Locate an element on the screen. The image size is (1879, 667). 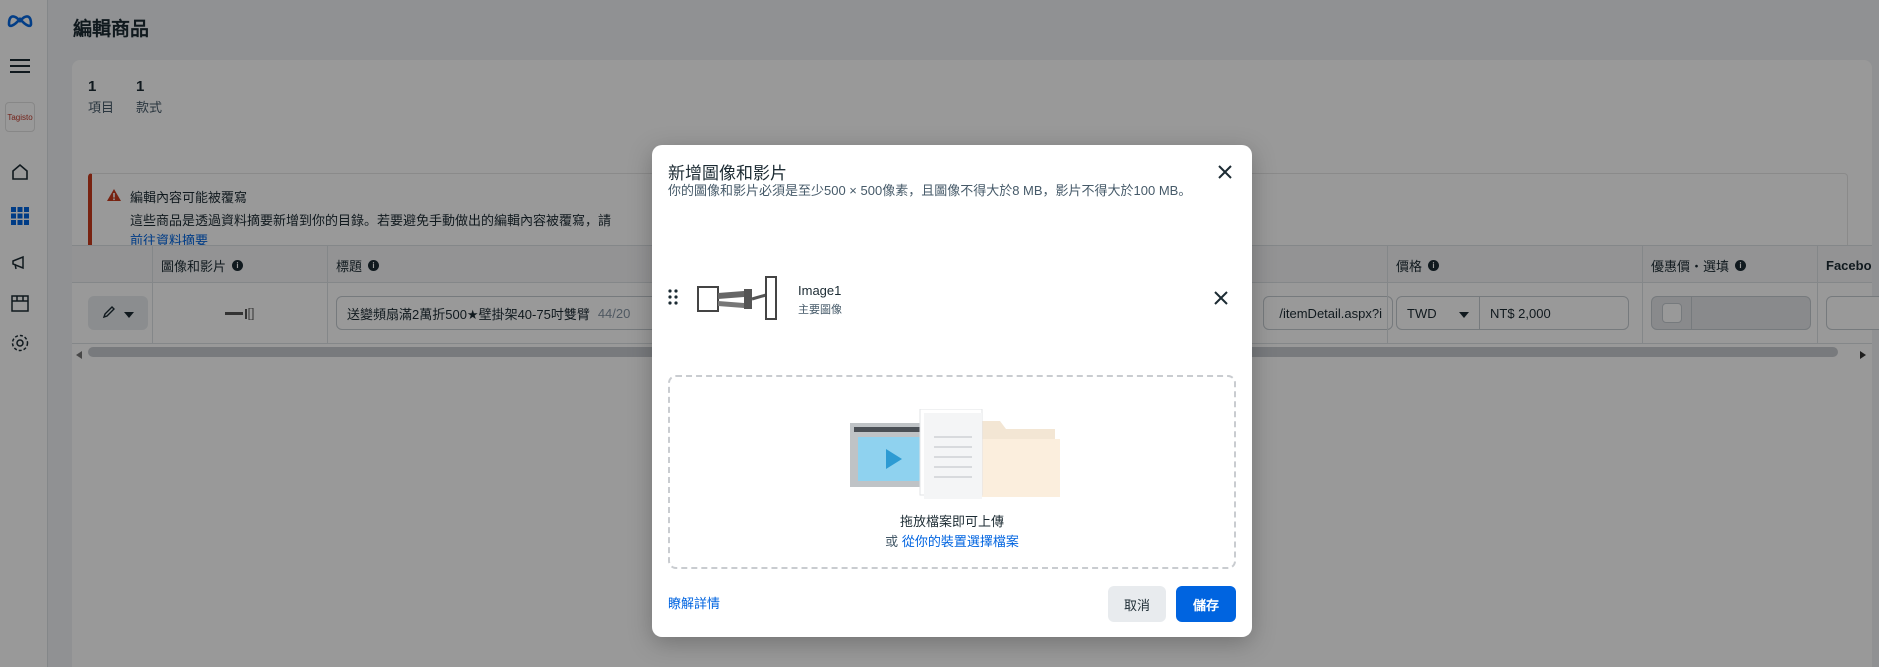
drag-handle-icon is located at coordinates (673, 298).